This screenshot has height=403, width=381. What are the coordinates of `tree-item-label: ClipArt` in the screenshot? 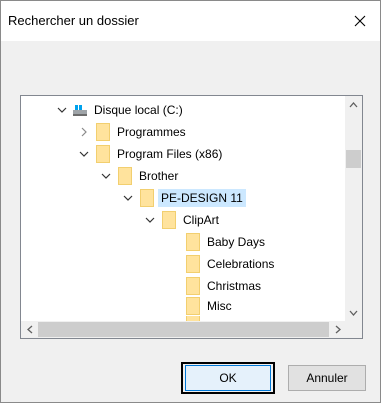 It's located at (201, 220).